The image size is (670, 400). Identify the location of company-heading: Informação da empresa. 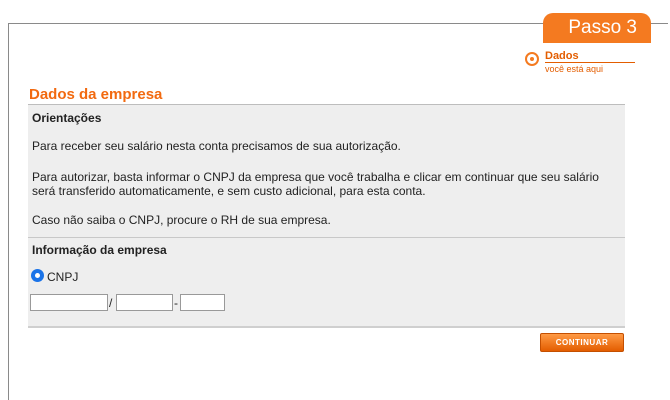
(99, 250).